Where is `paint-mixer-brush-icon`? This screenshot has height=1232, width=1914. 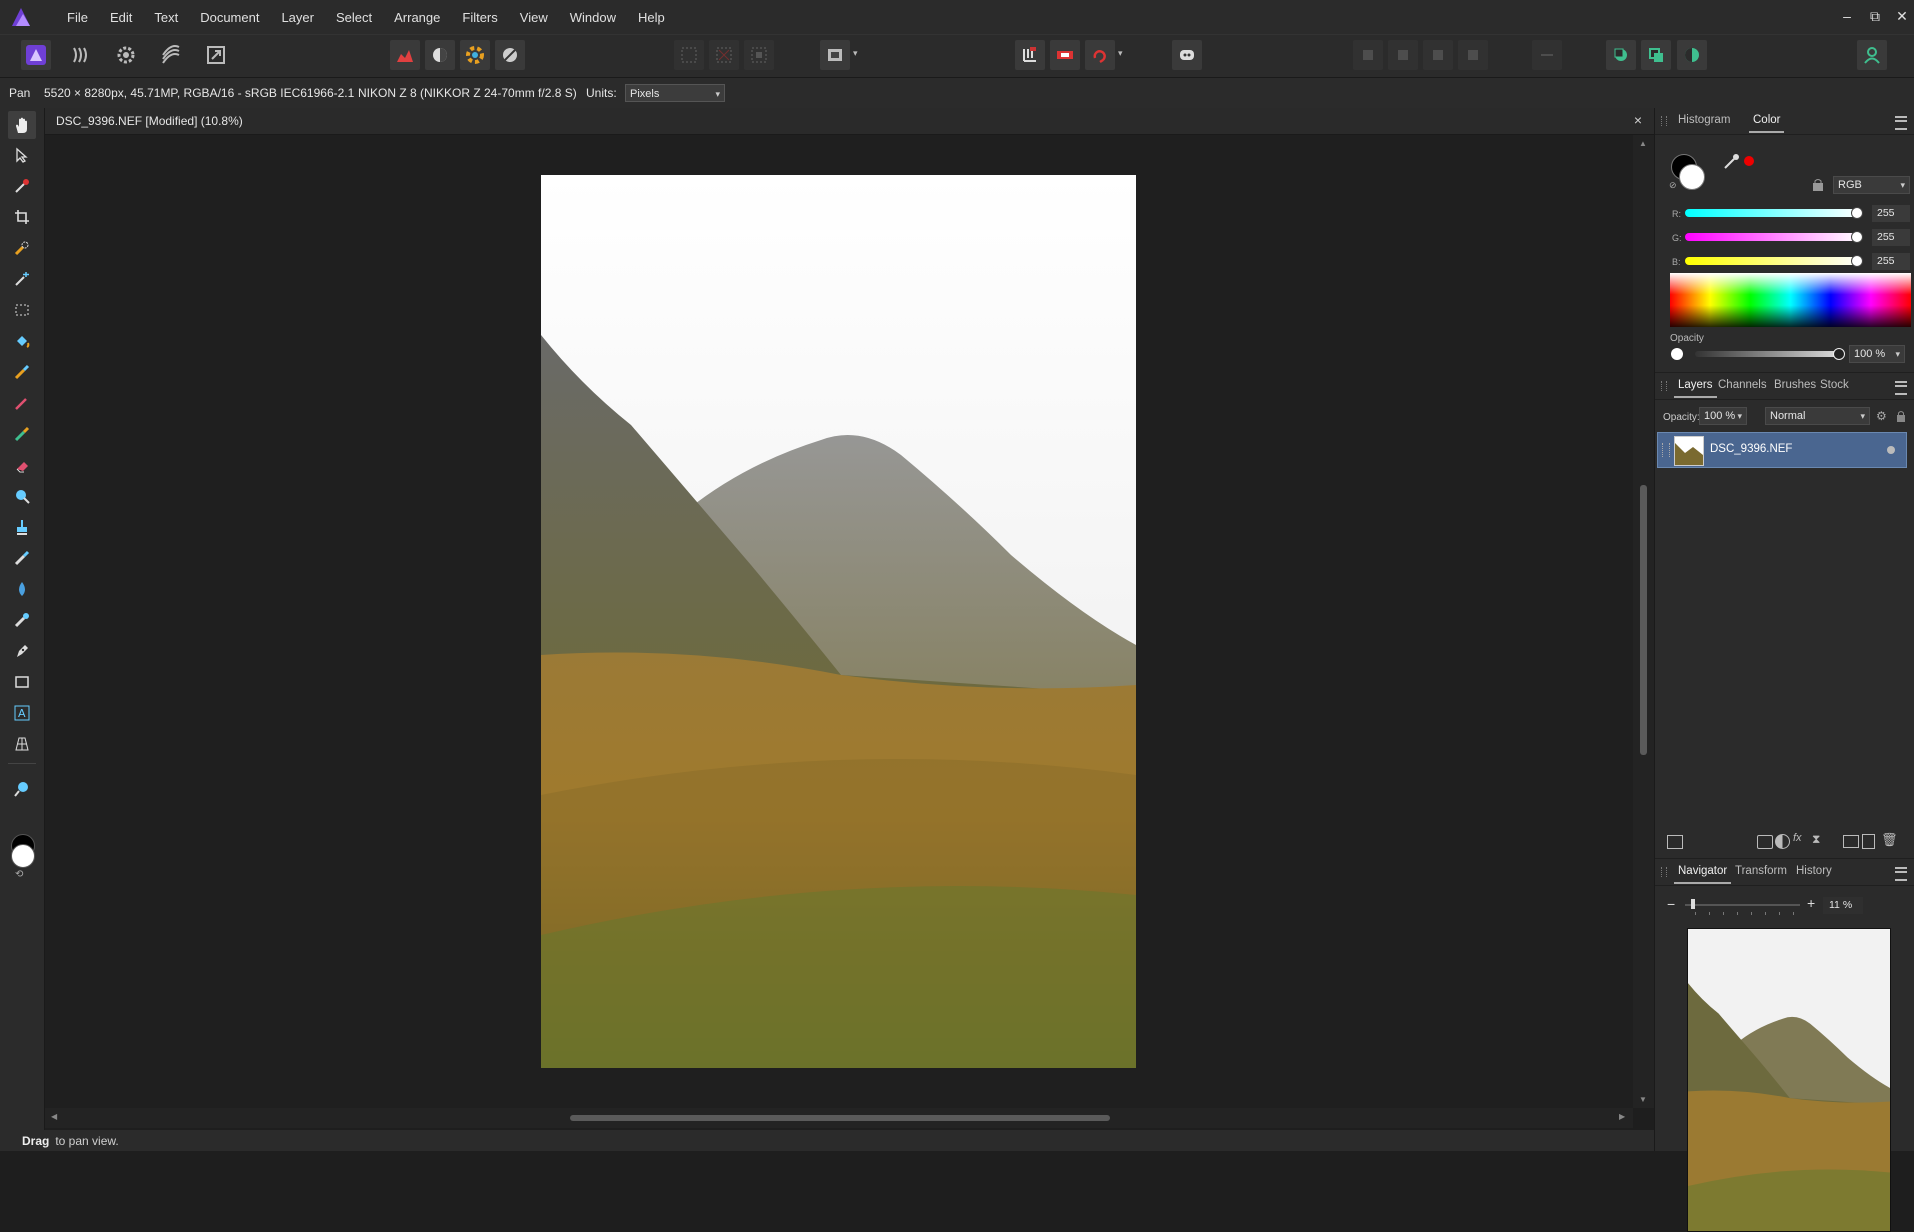
paint-mixer-brush-icon is located at coordinates (22, 434).